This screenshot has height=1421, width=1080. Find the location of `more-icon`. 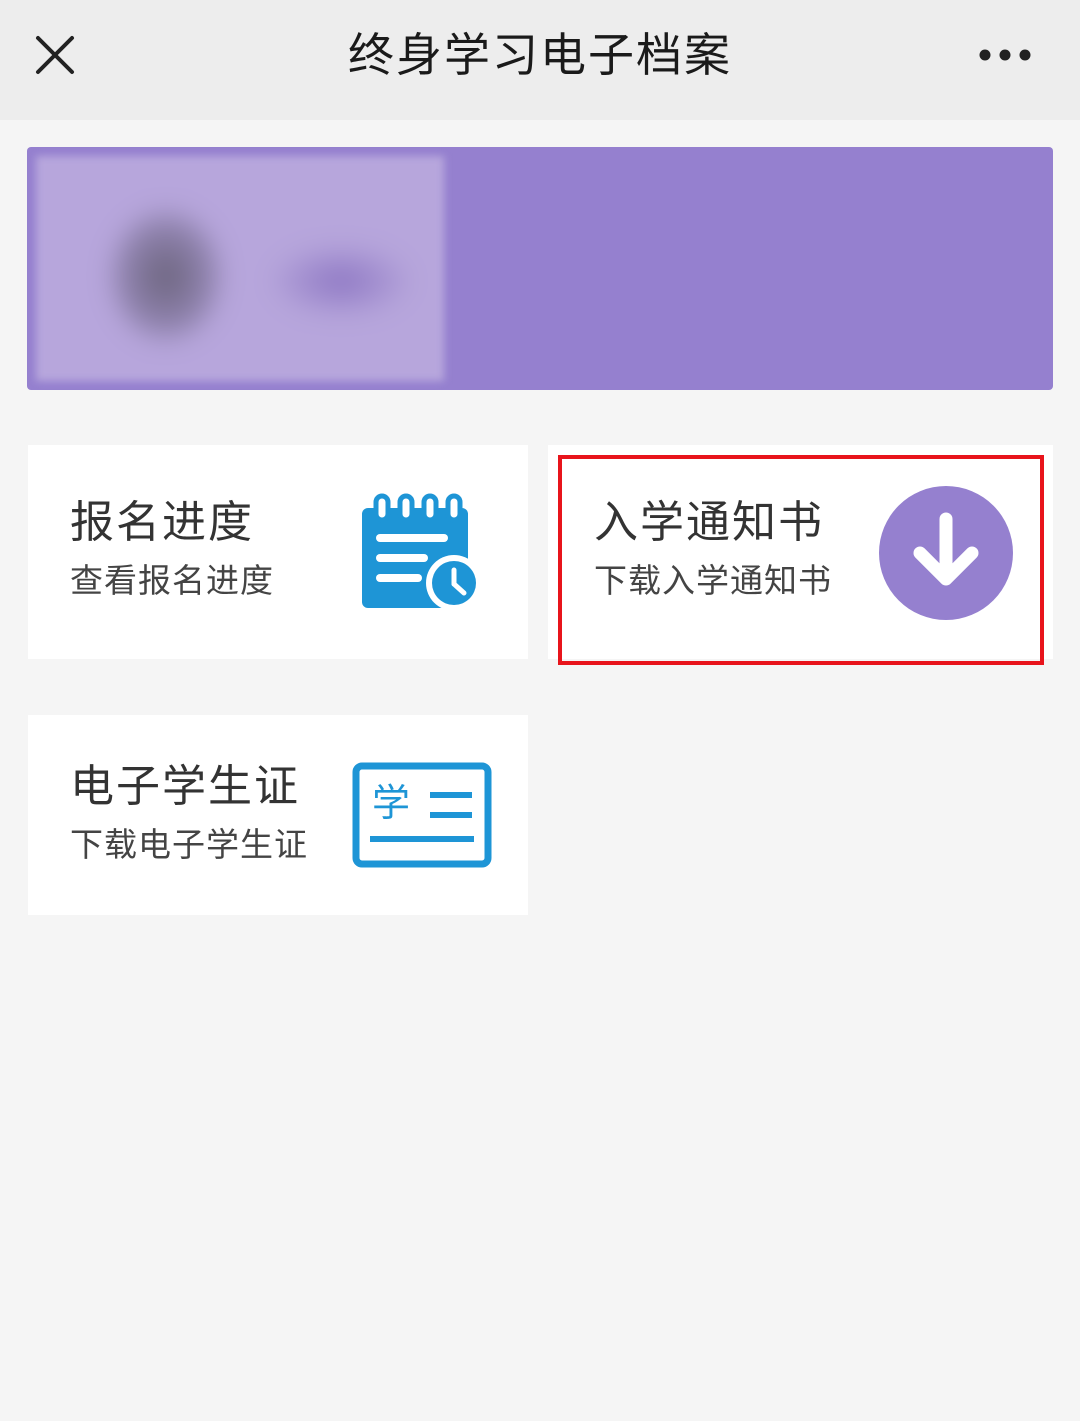

more-icon is located at coordinates (1005, 55).